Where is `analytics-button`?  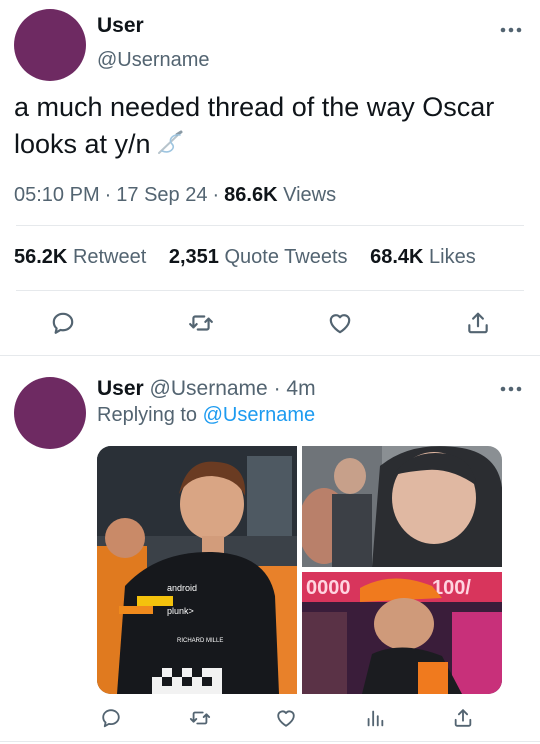
analytics-button is located at coordinates (375, 718).